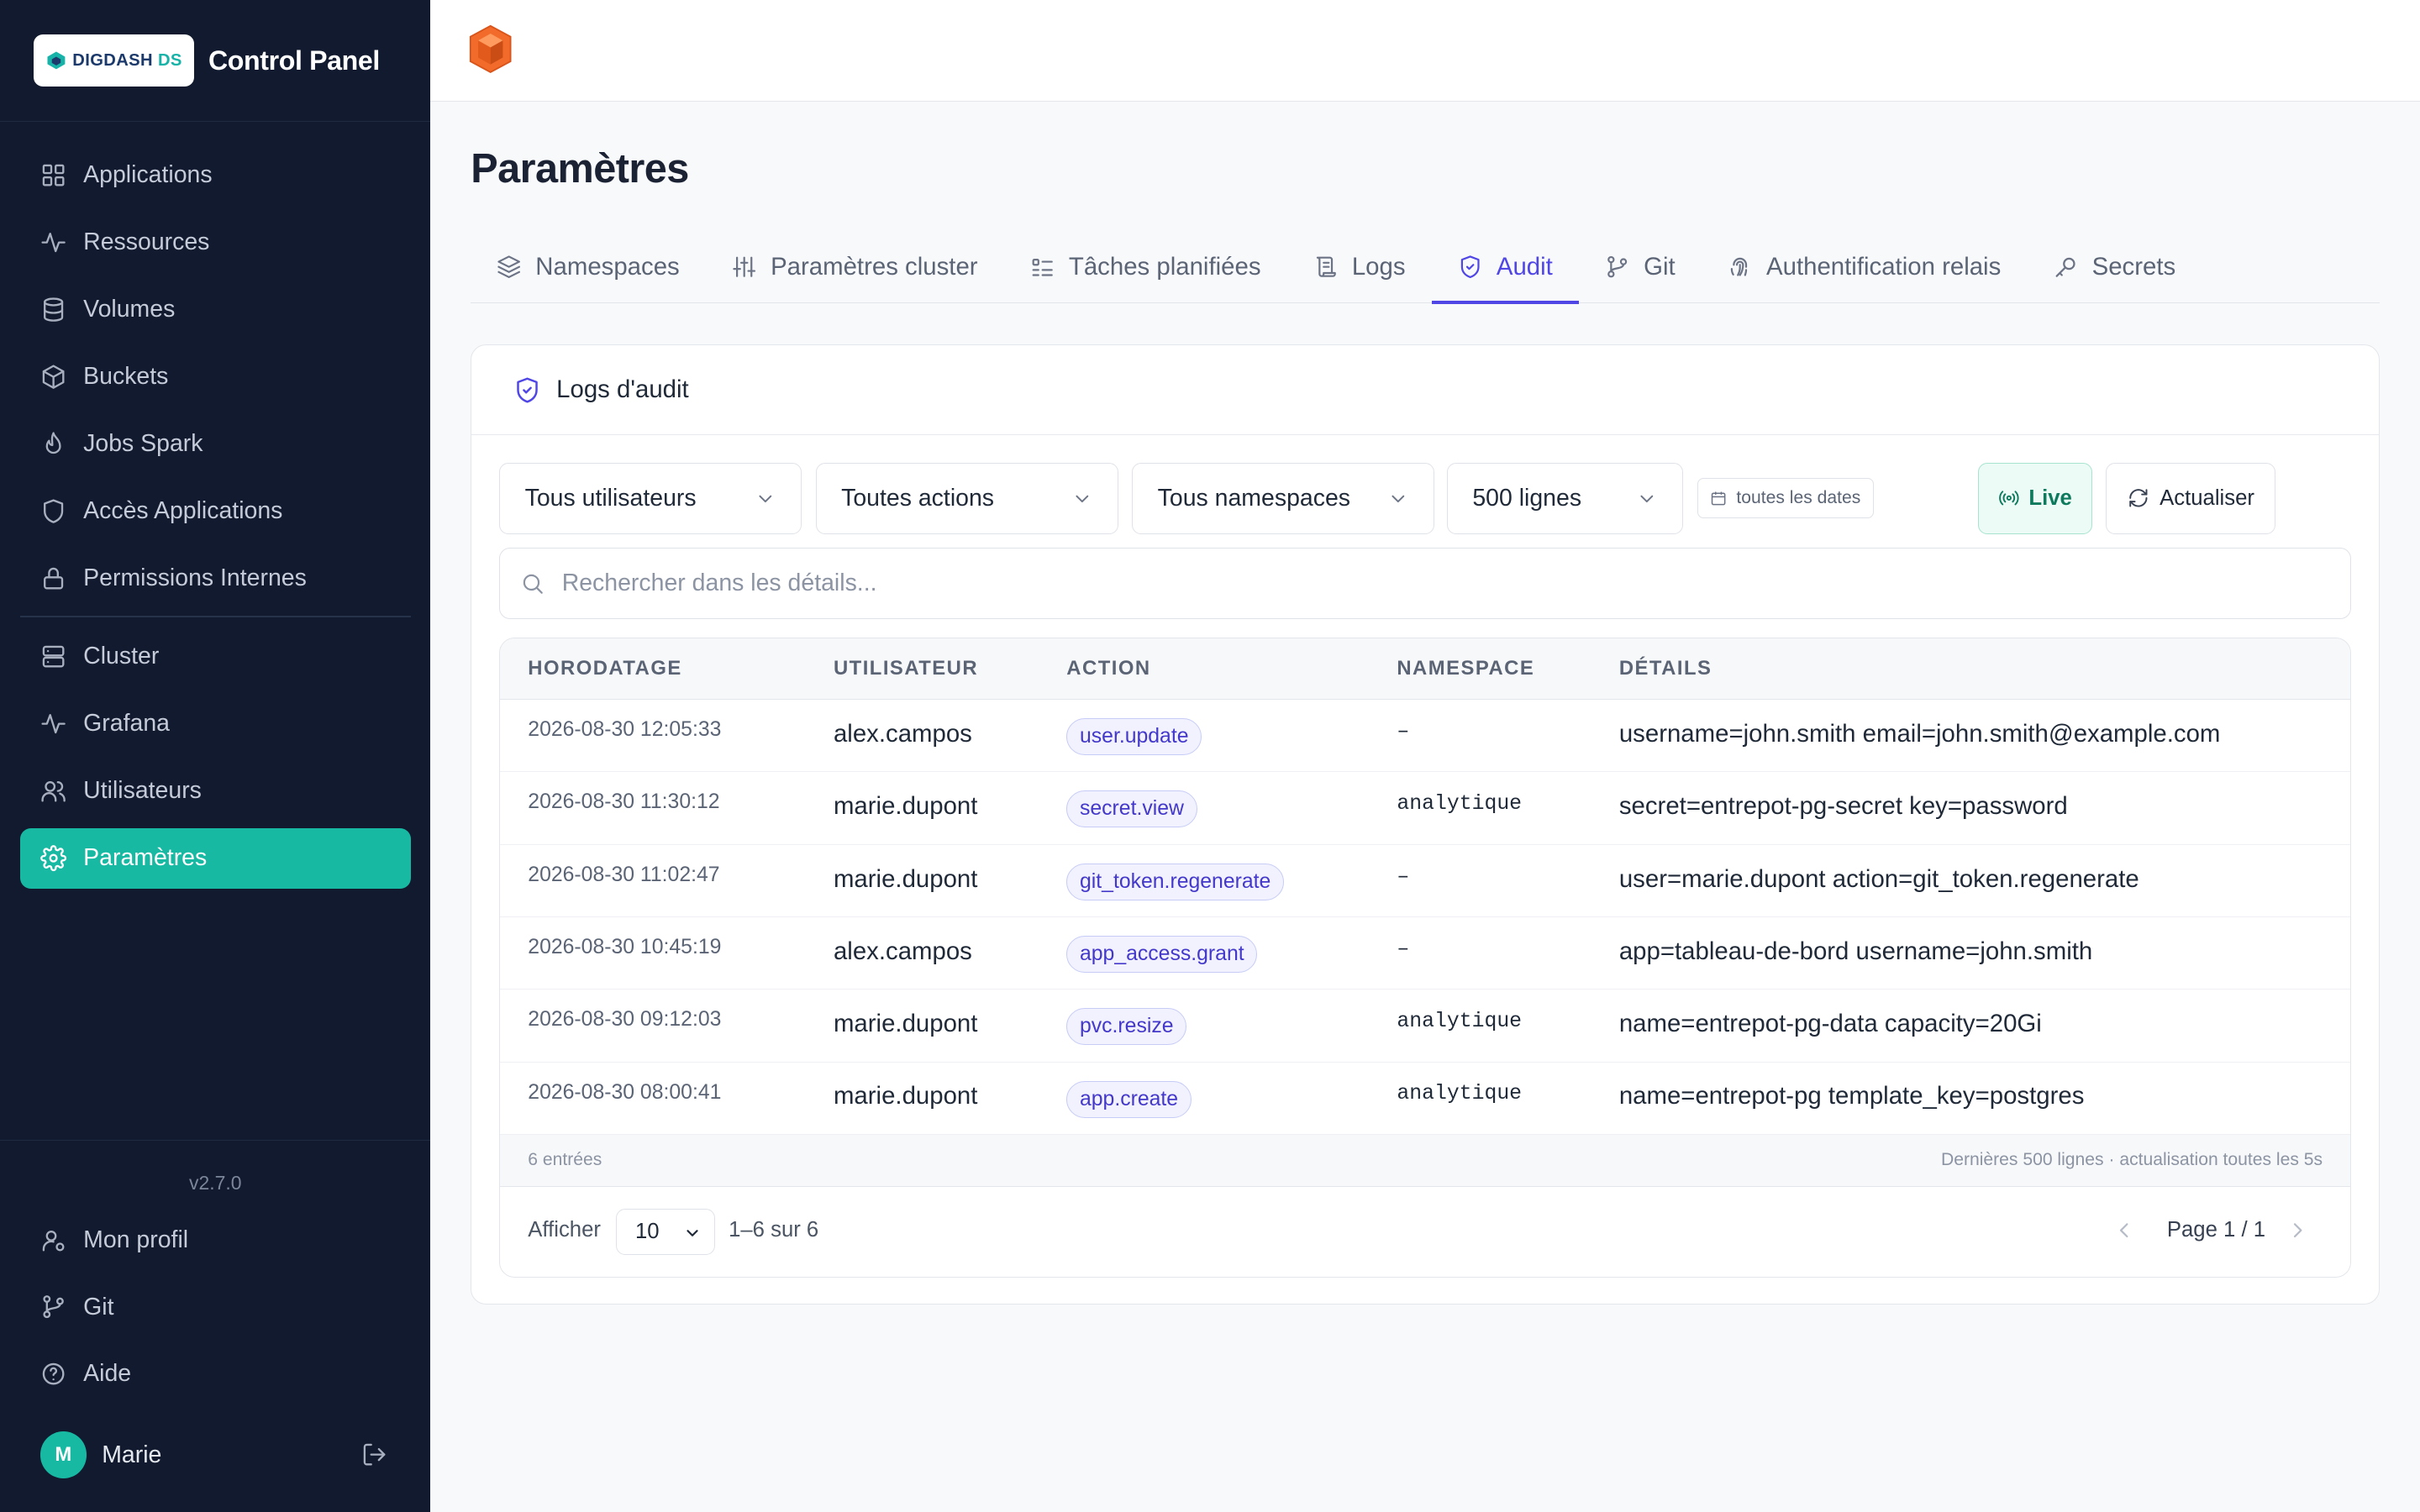 The width and height of the screenshot is (2420, 1512). Describe the element at coordinates (2035, 498) in the screenshot. I see `live-toggle-button: Live` at that location.